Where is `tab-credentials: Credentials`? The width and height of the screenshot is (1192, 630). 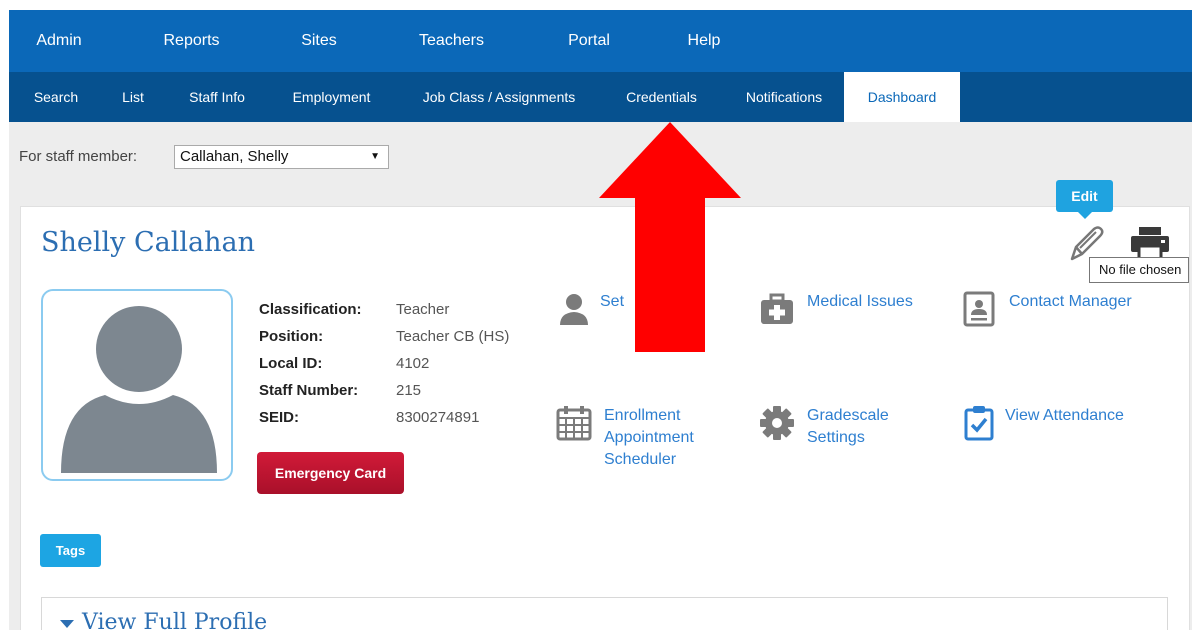 tab-credentials: Credentials is located at coordinates (661, 97).